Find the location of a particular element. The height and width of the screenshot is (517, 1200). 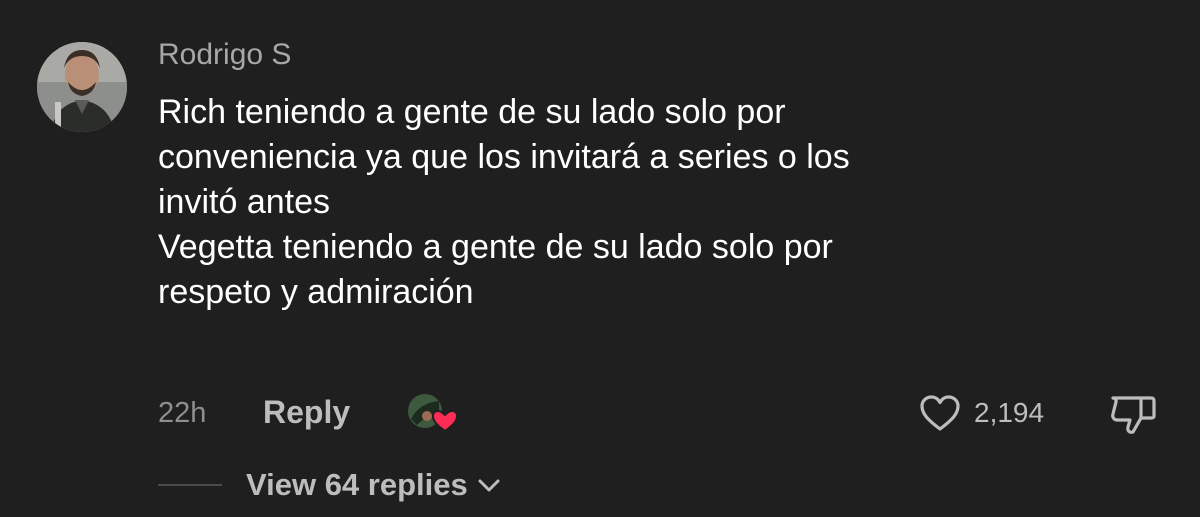

avatar-photo is located at coordinates (82, 87).